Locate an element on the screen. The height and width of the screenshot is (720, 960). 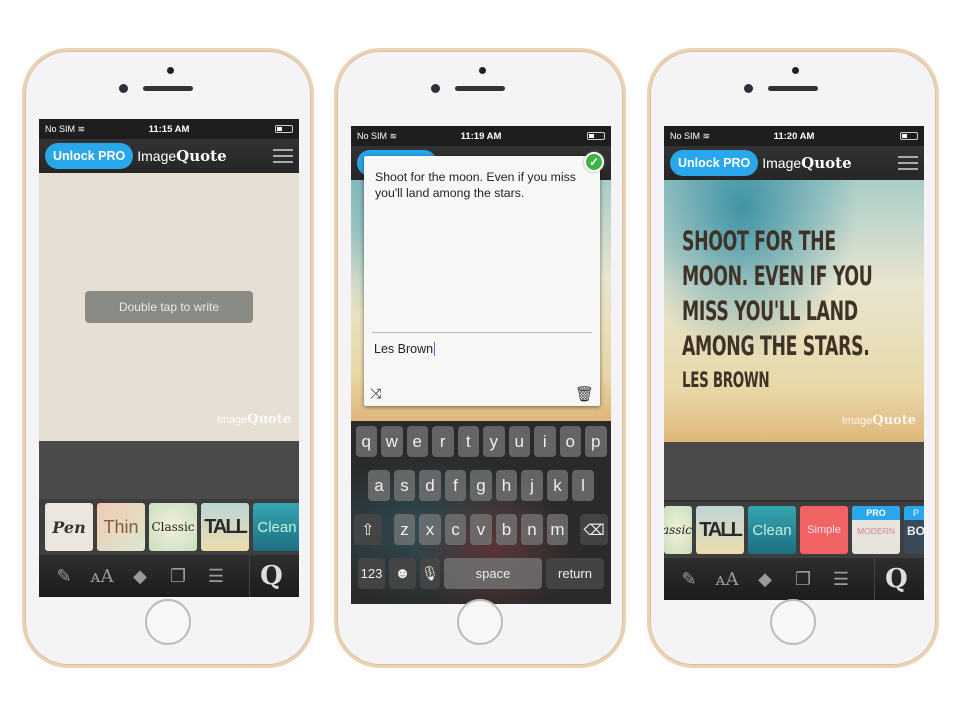
key-r: r is located at coordinates (443, 441).